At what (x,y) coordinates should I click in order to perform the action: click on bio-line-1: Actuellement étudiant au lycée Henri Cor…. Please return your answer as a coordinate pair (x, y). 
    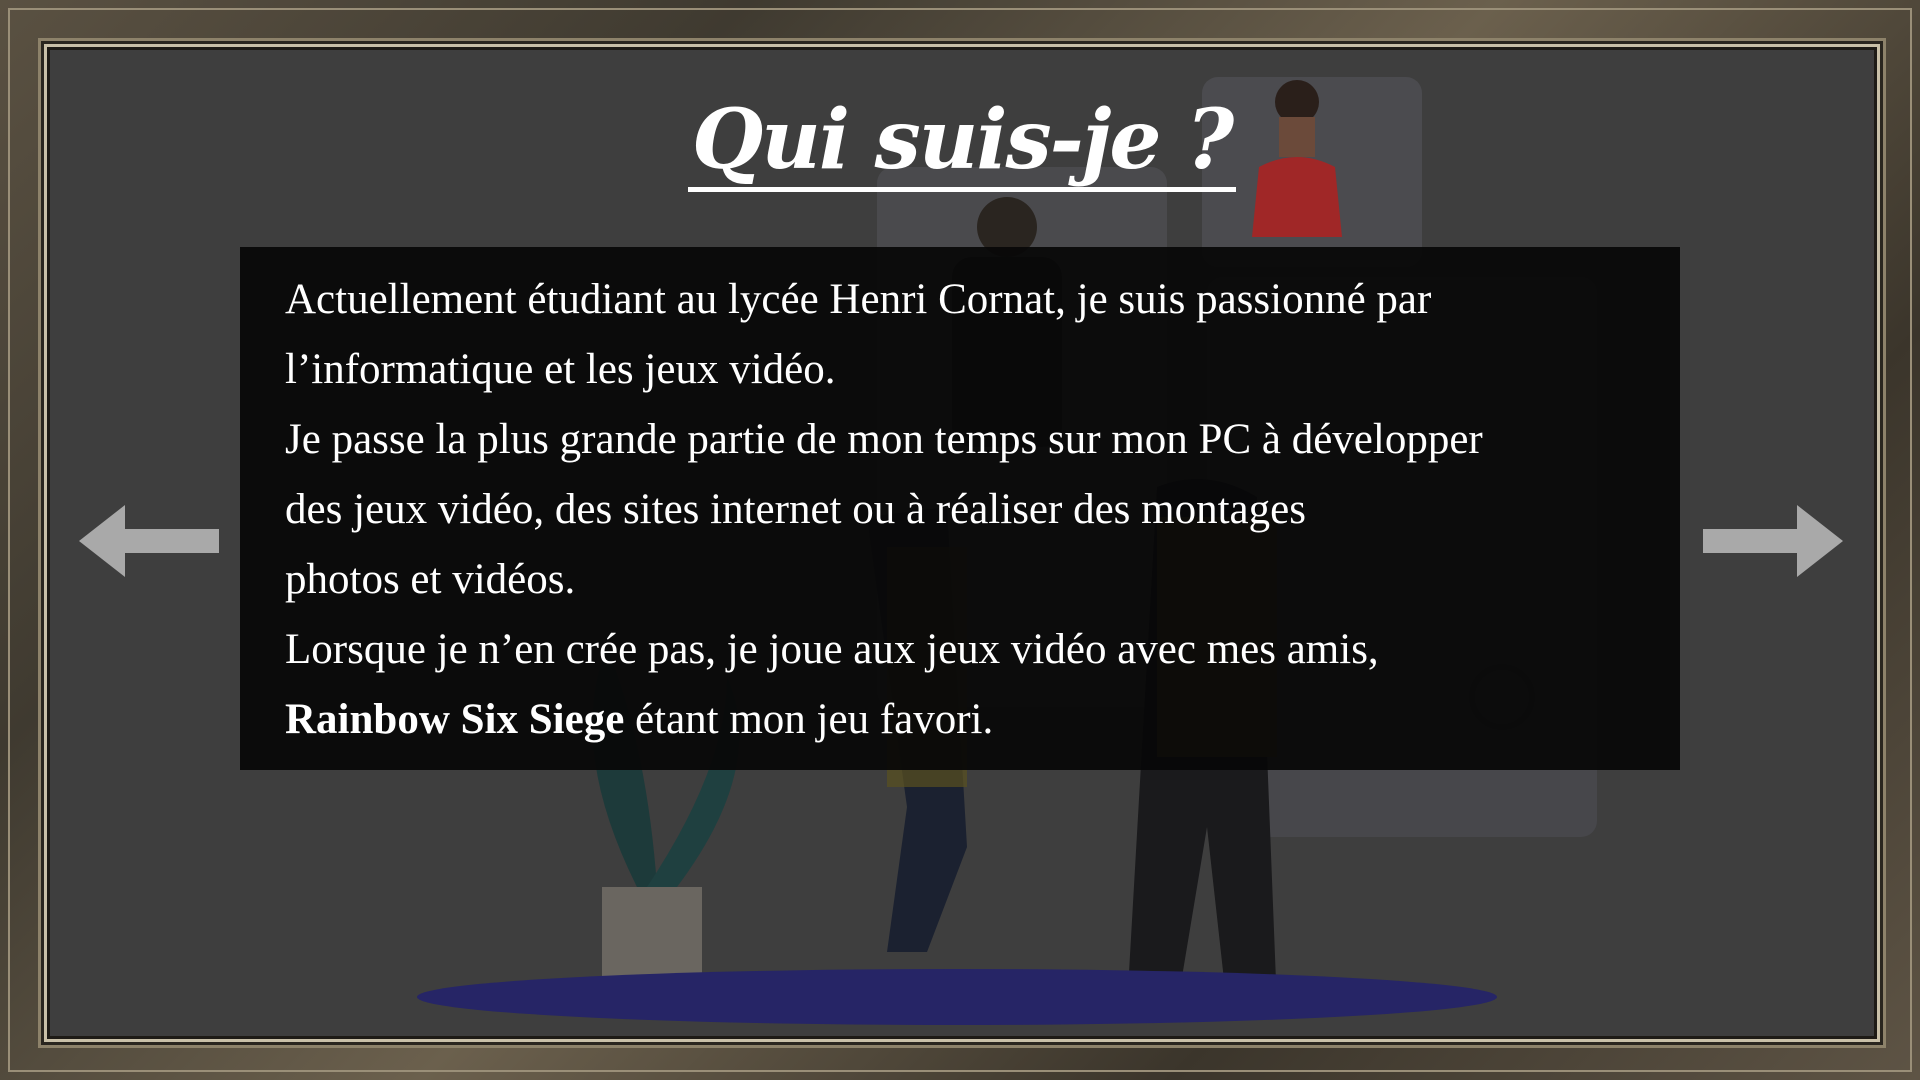
    Looking at the image, I should click on (858, 299).